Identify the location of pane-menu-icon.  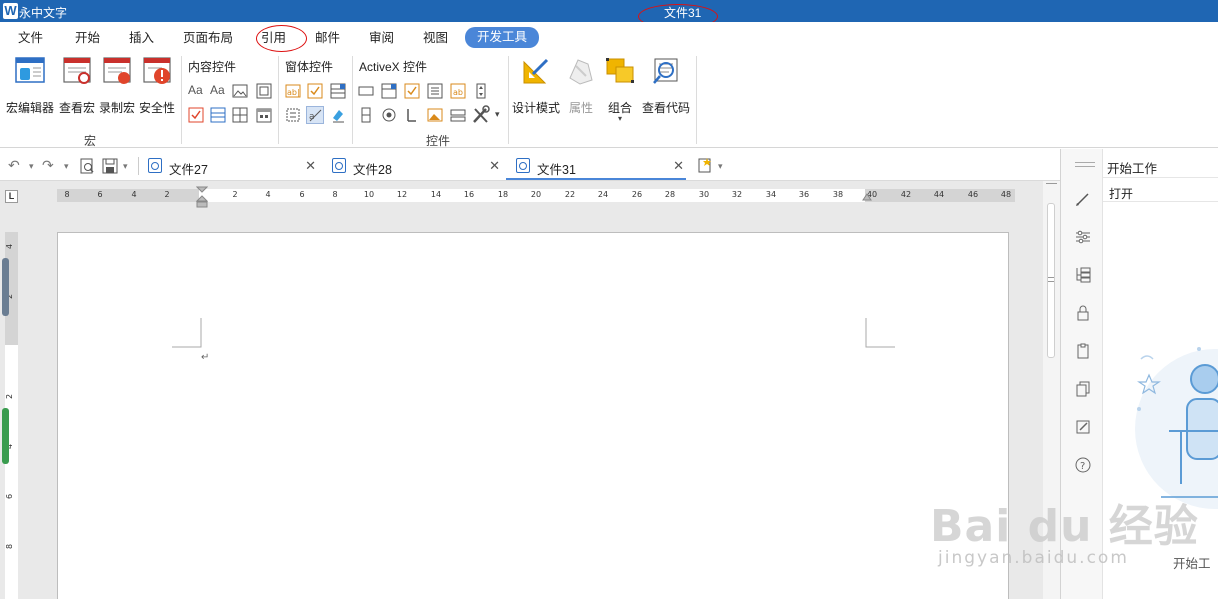
(1085, 162).